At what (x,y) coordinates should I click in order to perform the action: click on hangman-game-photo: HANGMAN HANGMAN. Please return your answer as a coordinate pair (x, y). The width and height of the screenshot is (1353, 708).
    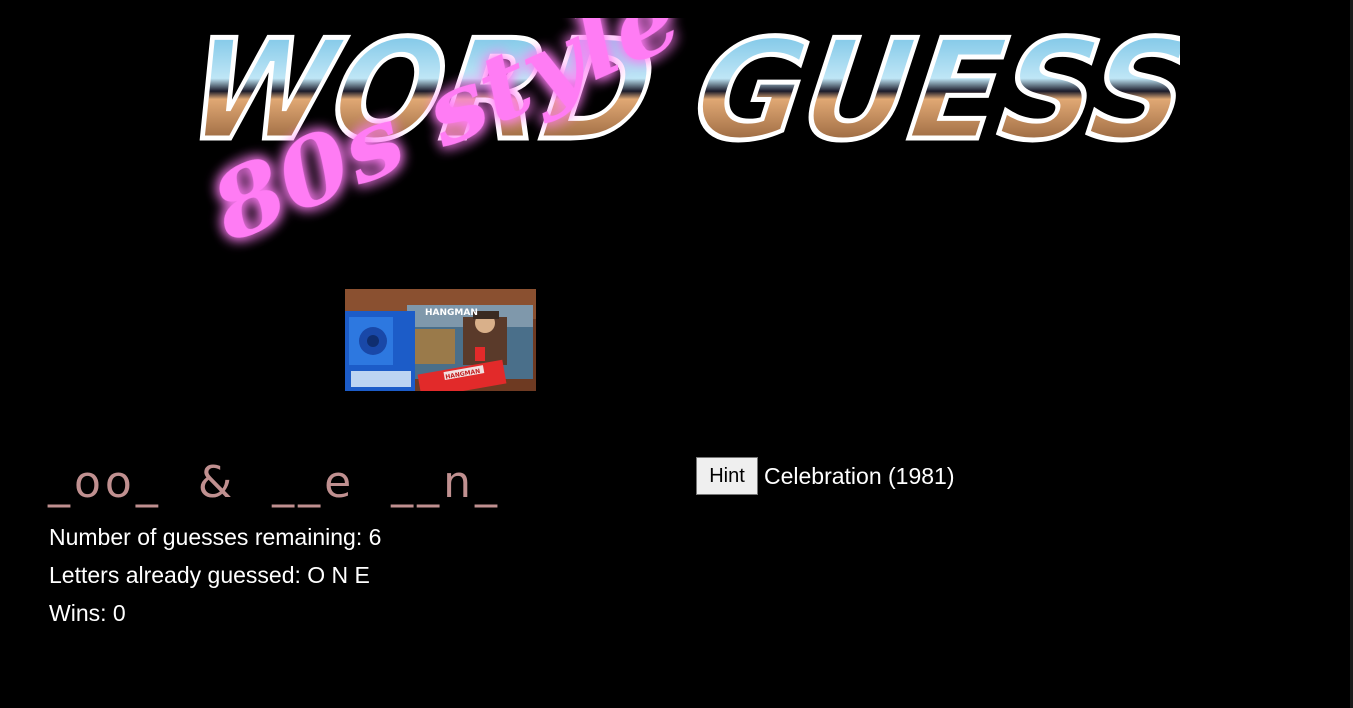
    Looking at the image, I should click on (440, 340).